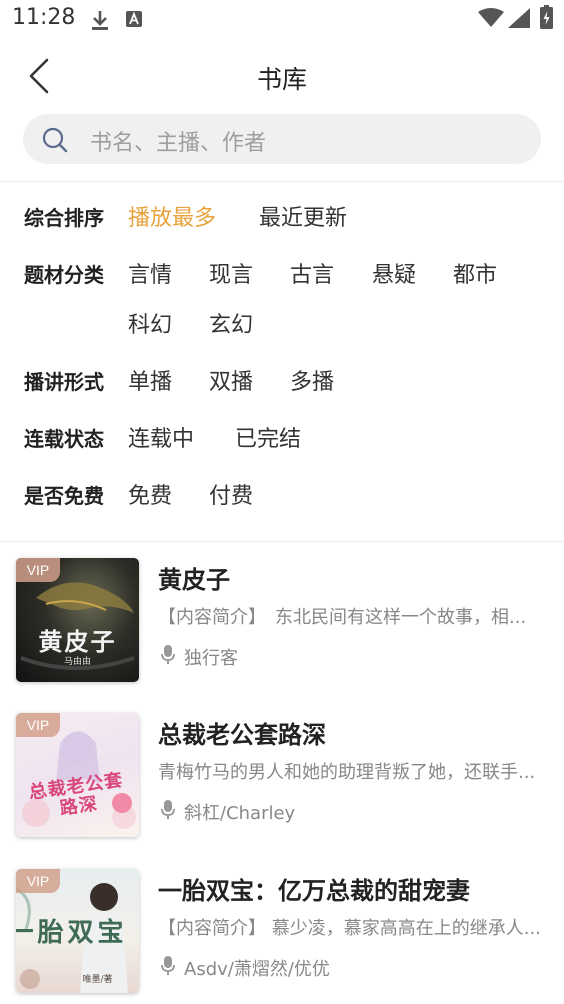 The width and height of the screenshot is (564, 1004). Describe the element at coordinates (134, 19) in the screenshot. I see `app-notification-icon` at that location.